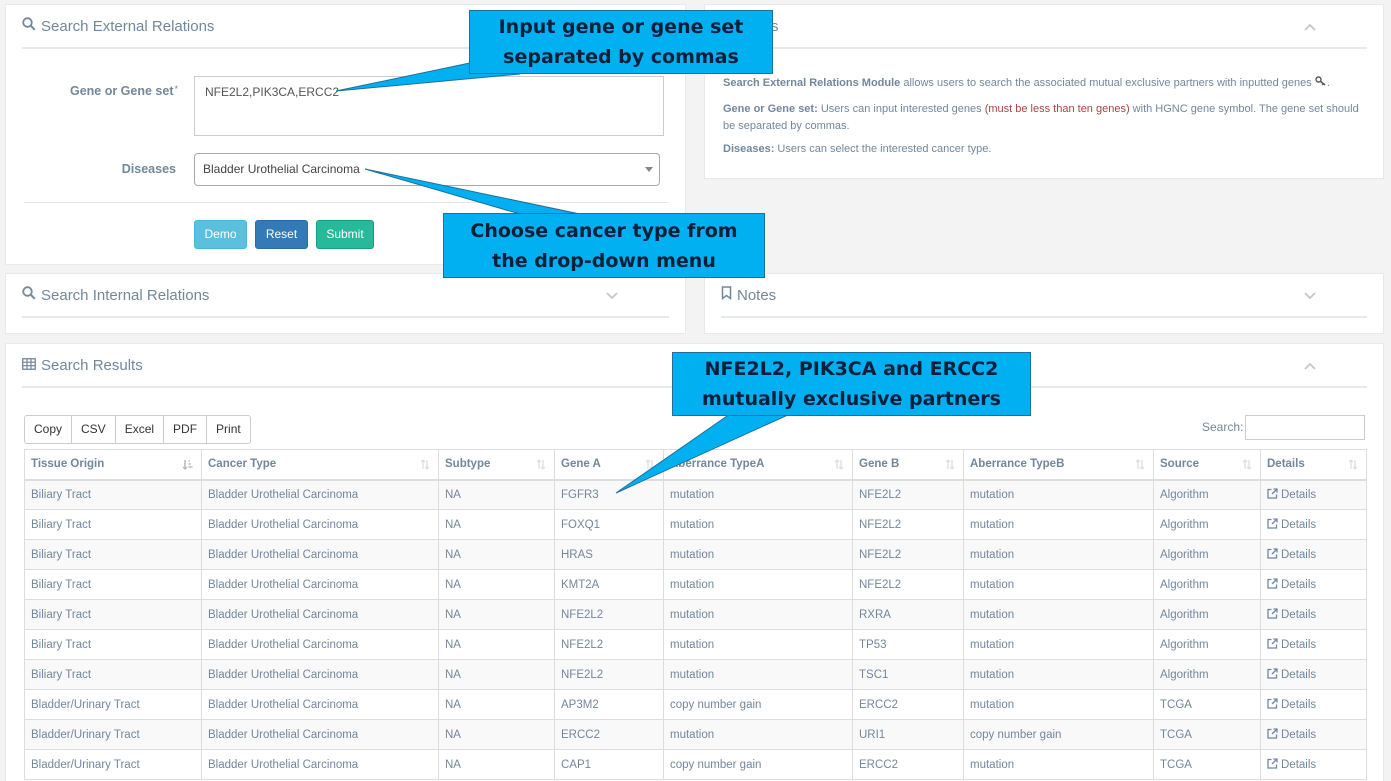 The width and height of the screenshot is (1391, 781). I want to click on column-header-subtype: Subtype, so click(496, 465).